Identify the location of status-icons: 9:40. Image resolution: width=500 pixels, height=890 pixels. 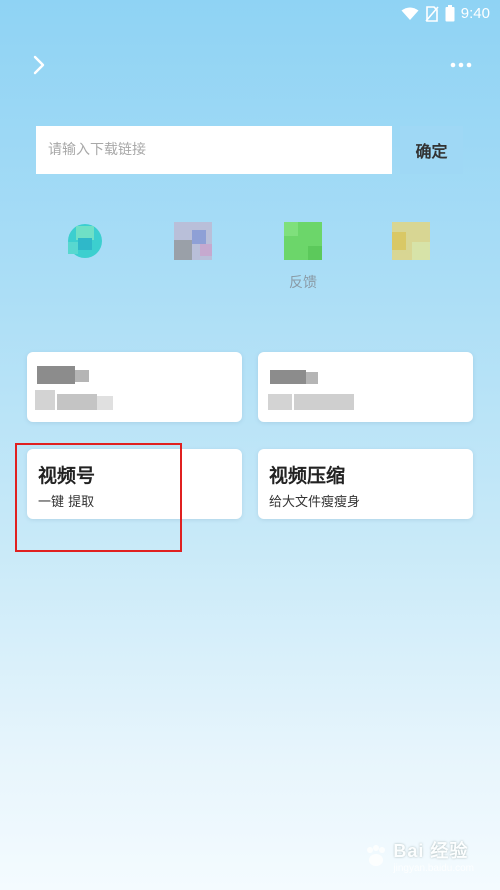
(445, 13).